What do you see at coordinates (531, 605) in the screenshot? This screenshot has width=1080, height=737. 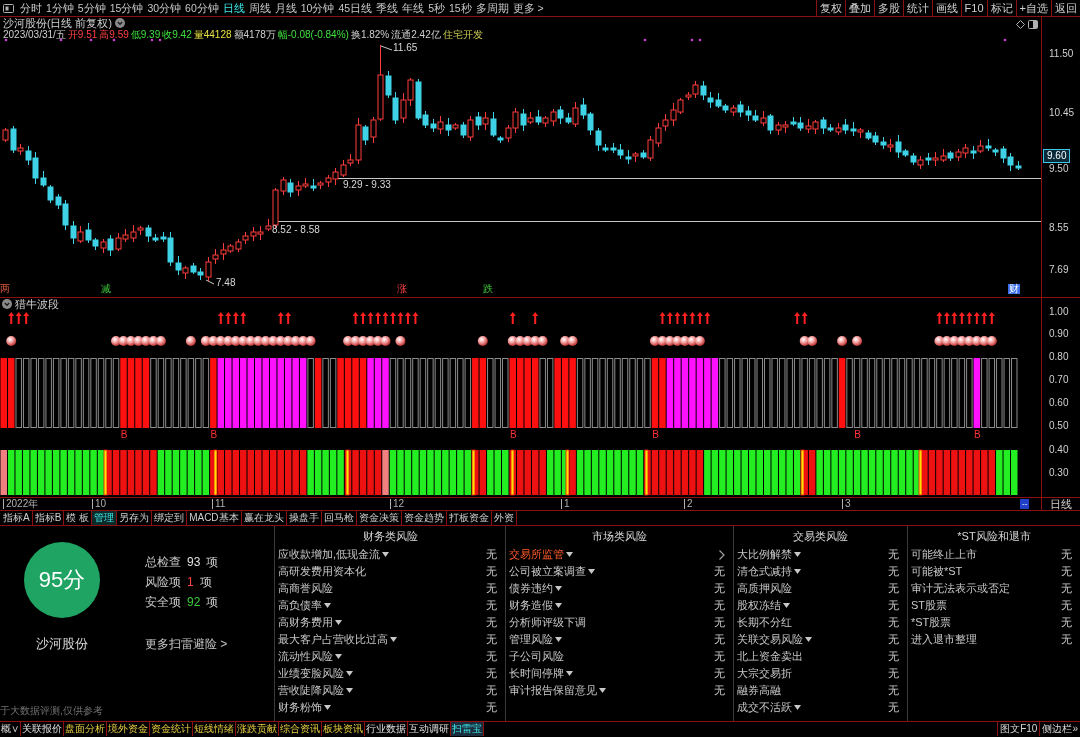 I see `risk-item: 财务造假` at bounding box center [531, 605].